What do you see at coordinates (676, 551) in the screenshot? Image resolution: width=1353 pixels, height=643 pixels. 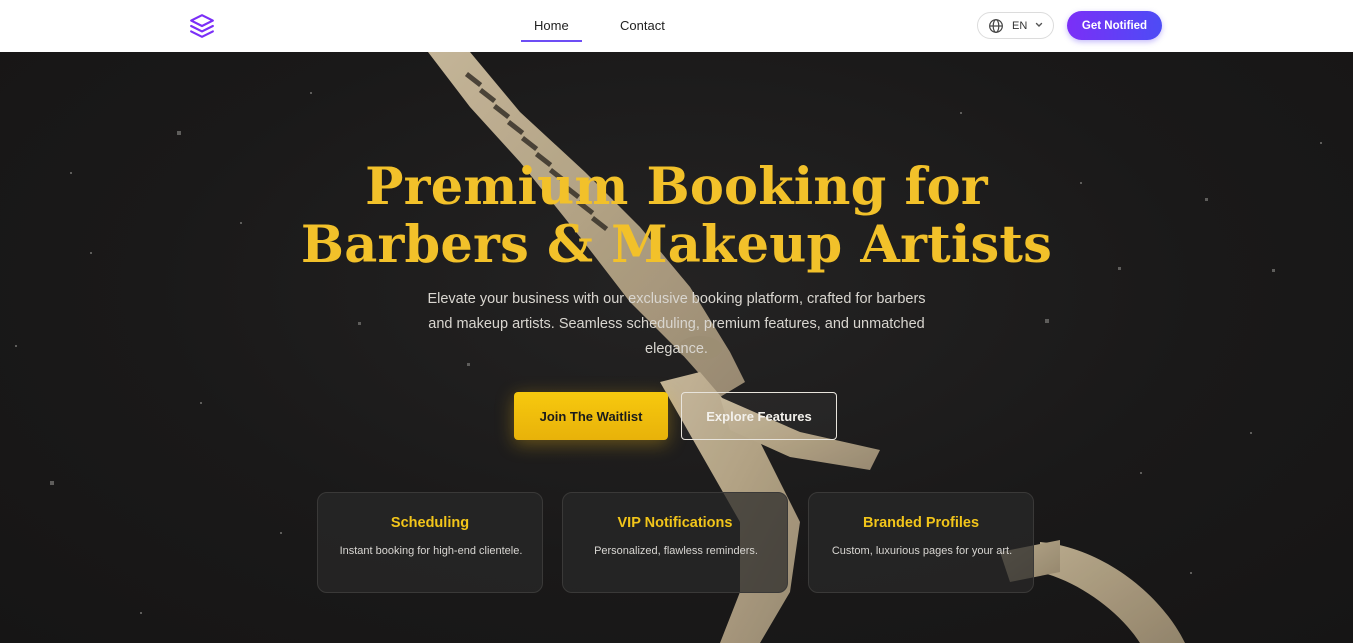 I see `feature-card-description: Personalized, flawless reminders.` at bounding box center [676, 551].